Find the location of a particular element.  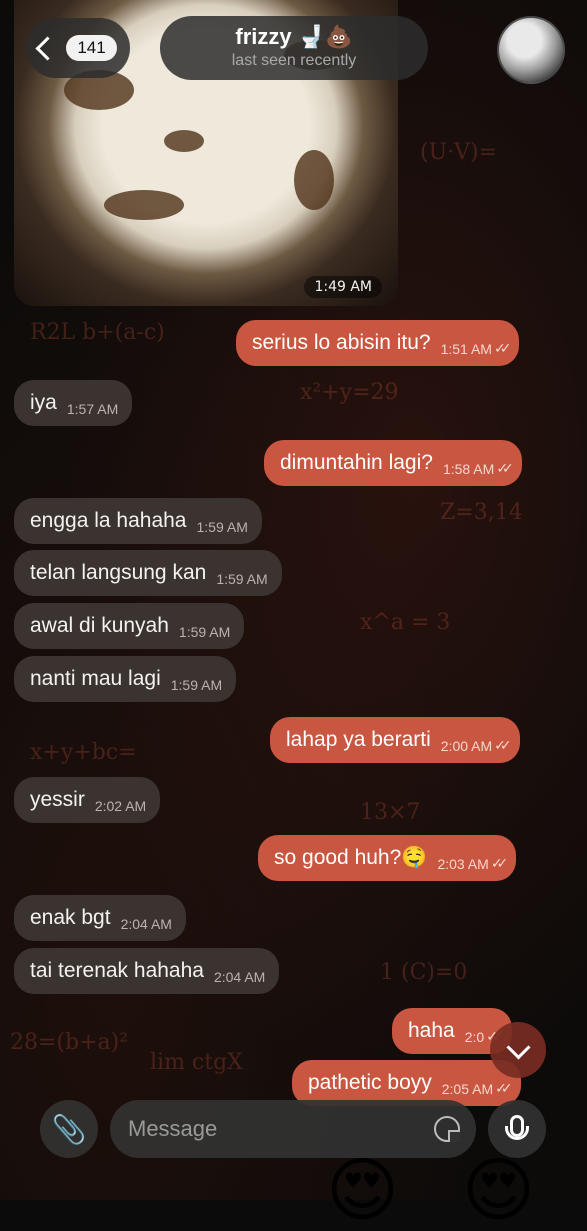

message-time: 2:05 AM is located at coordinates (467, 1089).